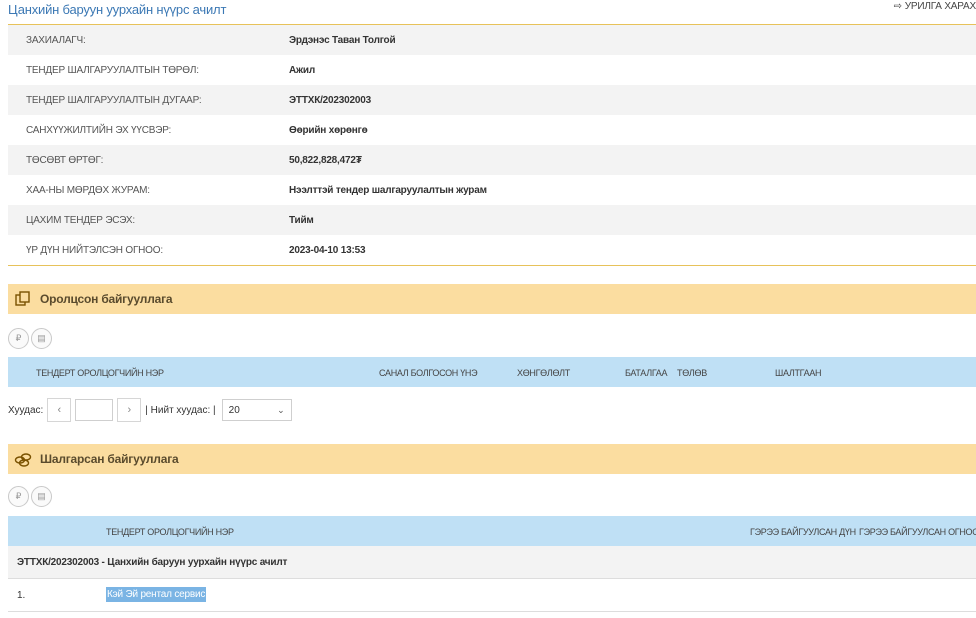  Describe the element at coordinates (65, 160) in the screenshot. I see `info-label: ТӨСӨВТ ӨРТӨГ:` at that location.